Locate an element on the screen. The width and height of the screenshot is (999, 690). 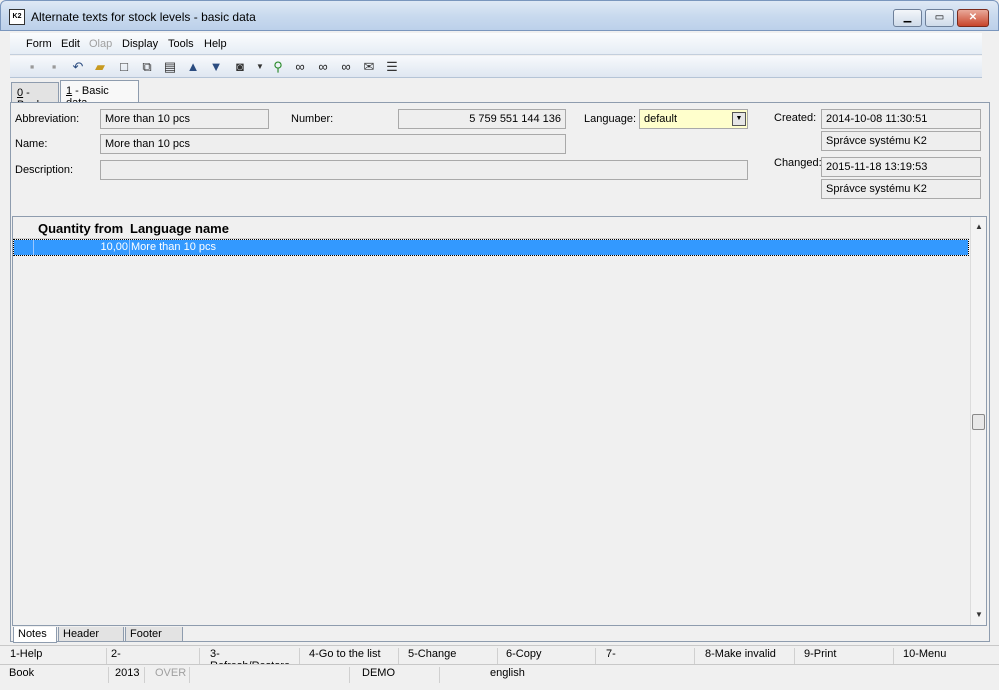
created-date-field: 2014-10-08 11:30:51 is located at coordinates (901, 119).